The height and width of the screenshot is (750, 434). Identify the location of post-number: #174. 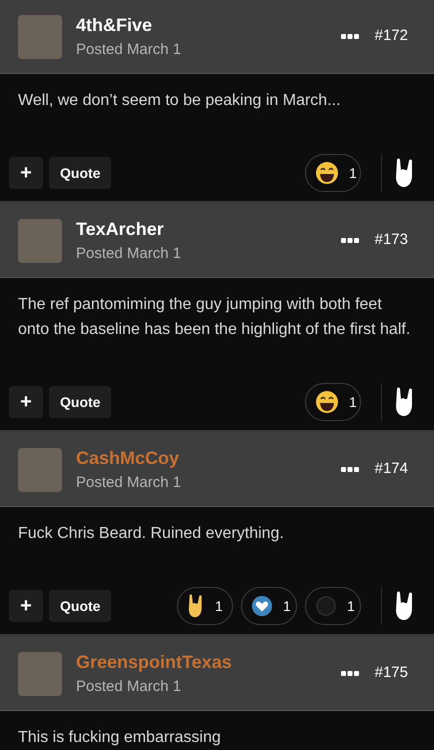
(391, 469).